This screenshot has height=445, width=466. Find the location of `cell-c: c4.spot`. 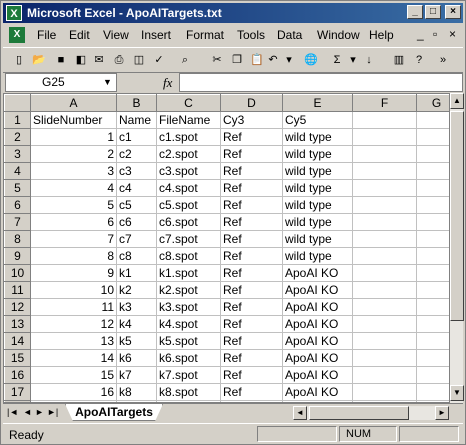

cell-c: c4.spot is located at coordinates (188, 188).